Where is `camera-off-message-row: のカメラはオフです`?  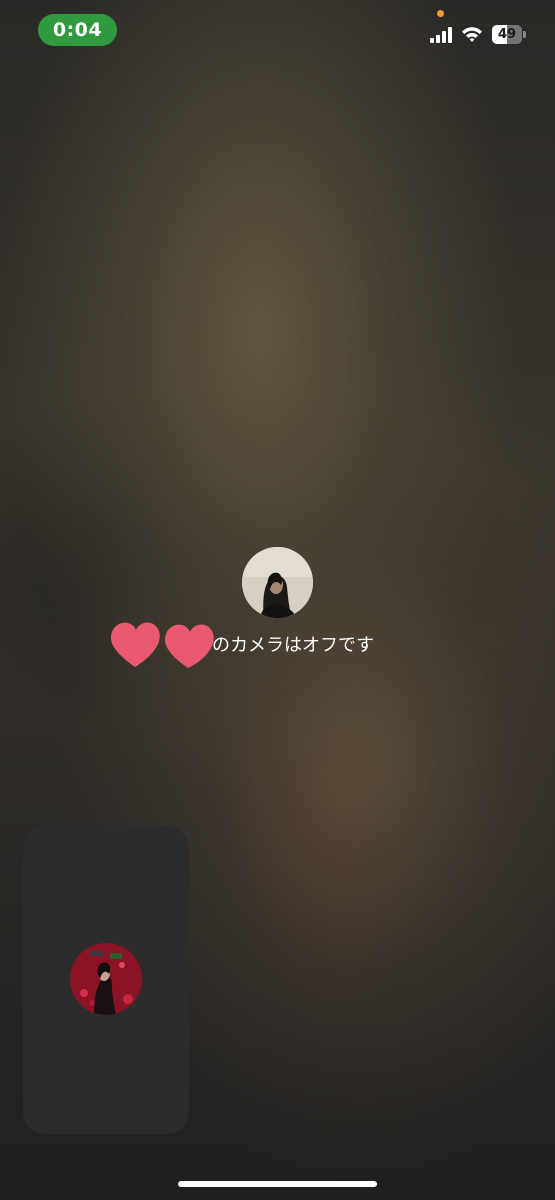
camera-off-message-row: のカメラはオフです is located at coordinates (278, 644).